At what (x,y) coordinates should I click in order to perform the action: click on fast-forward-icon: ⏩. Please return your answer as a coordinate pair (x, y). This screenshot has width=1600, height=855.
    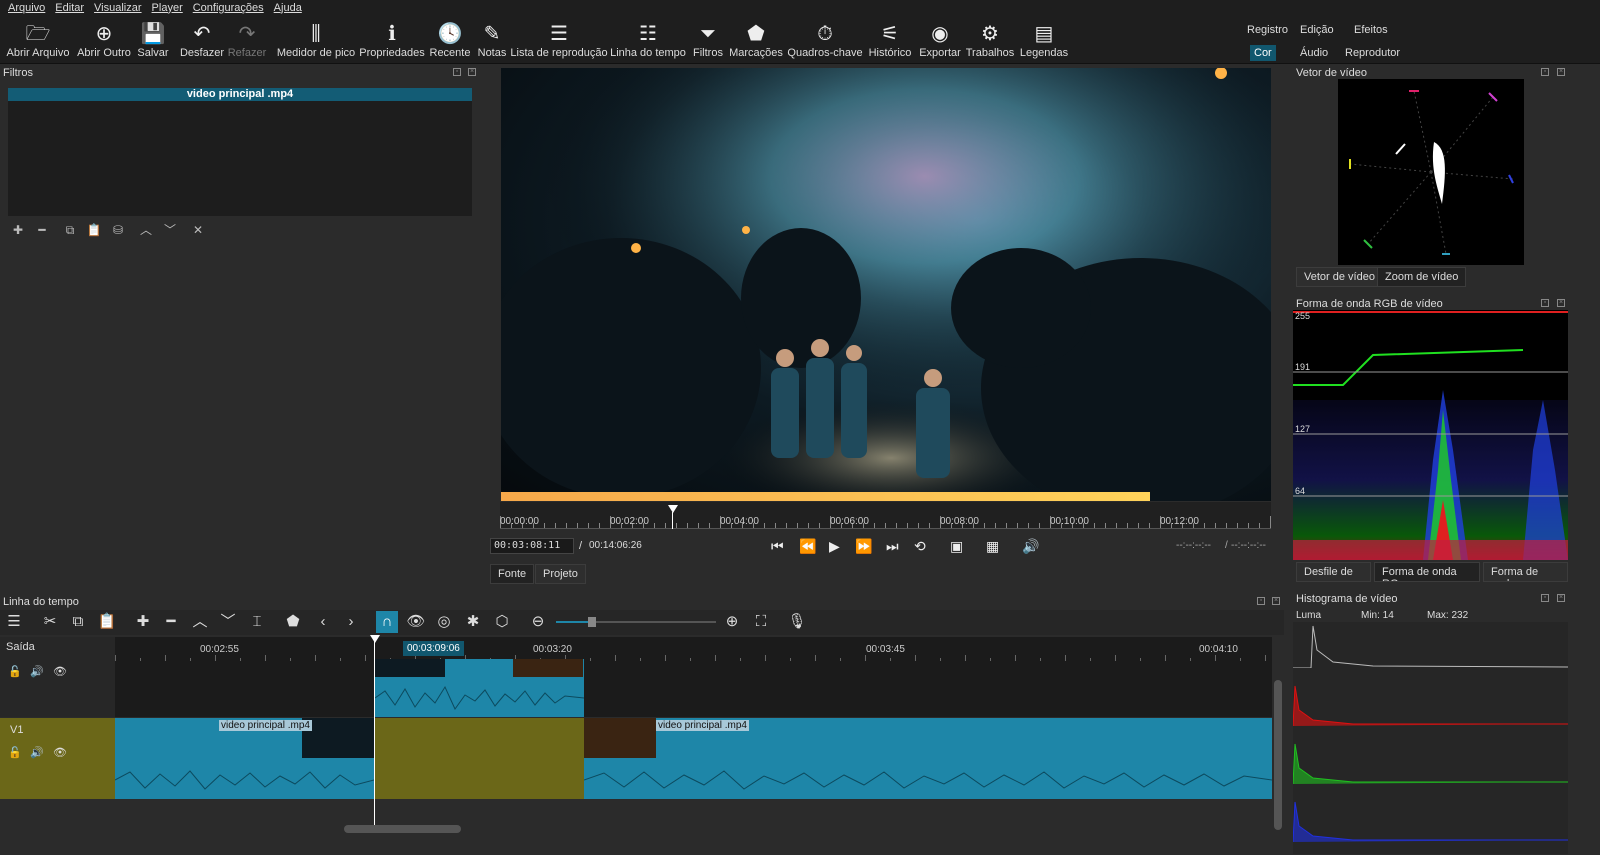
    Looking at the image, I should click on (863, 546).